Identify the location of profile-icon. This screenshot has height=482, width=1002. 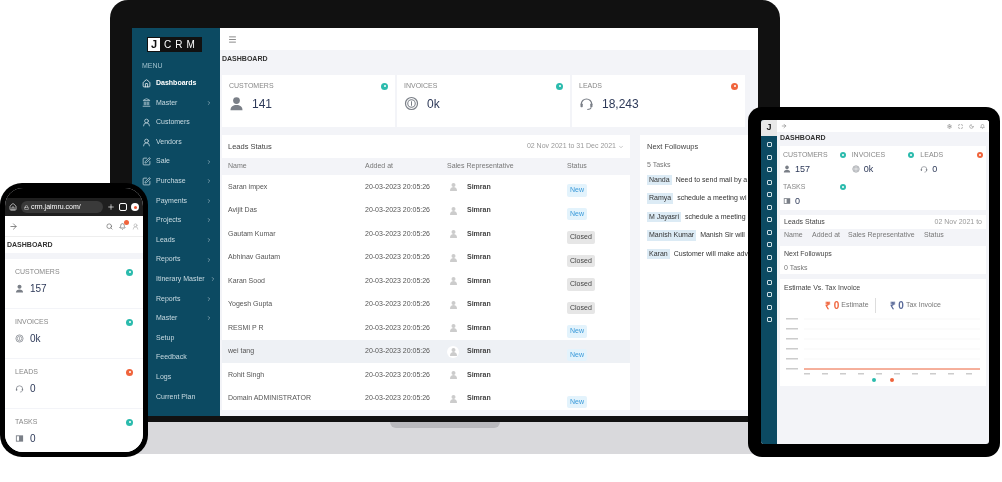
(135, 207).